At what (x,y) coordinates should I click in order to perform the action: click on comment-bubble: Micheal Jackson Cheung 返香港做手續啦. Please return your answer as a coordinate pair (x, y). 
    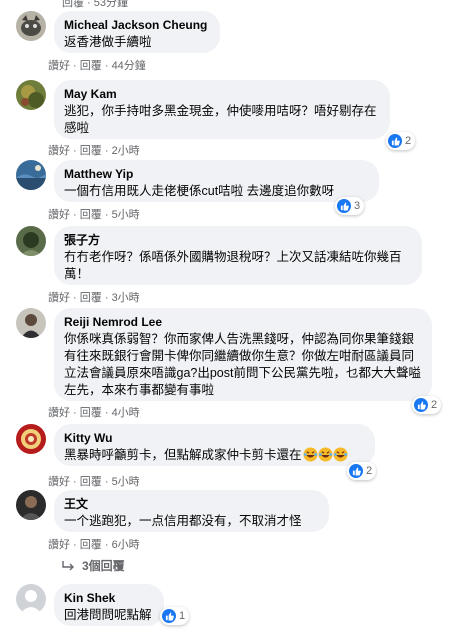
    Looking at the image, I should click on (137, 32).